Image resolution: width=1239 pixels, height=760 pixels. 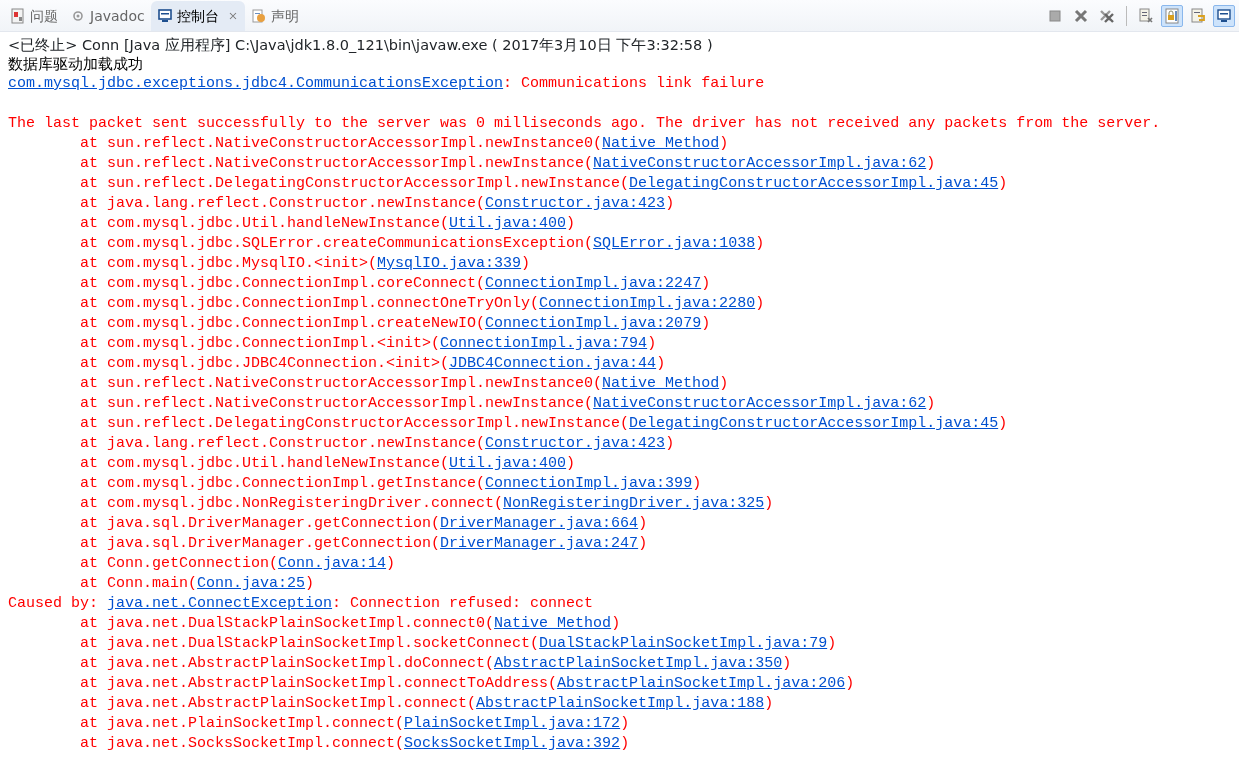 What do you see at coordinates (395, 284) in the screenshot?
I see `console-error-line: at com.mysql.jdbc.ConnectionImpl.coreConnect(ConnectionImpl.java:2247)` at bounding box center [395, 284].